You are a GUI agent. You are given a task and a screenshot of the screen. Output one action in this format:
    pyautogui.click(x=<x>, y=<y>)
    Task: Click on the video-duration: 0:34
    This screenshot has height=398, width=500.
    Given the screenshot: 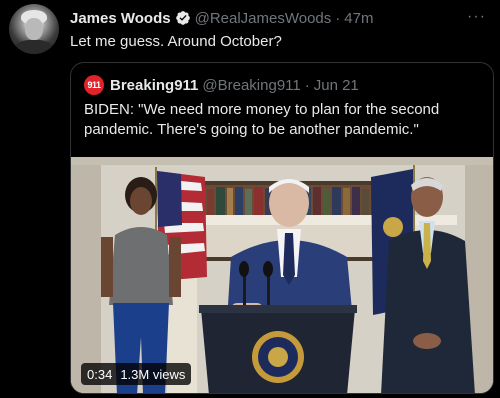 What is the action you would take?
    pyautogui.click(x=100, y=374)
    